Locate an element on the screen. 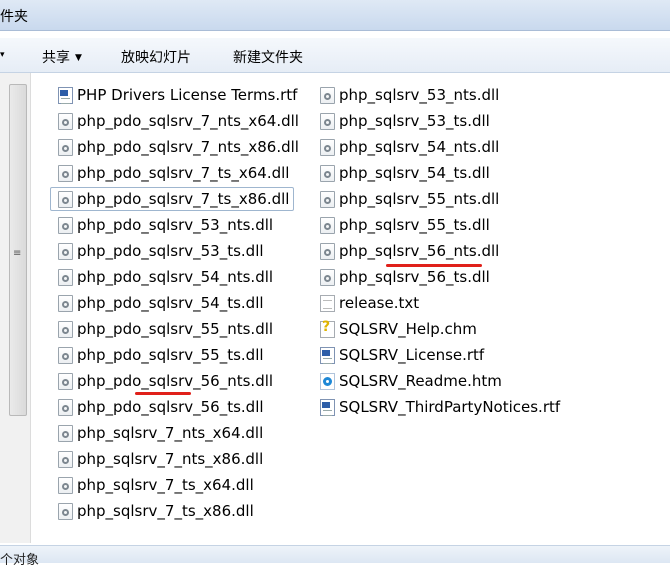 Image resolution: width=670 pixels, height=568 pixels. file-item: php_pdo_sqlsrv_55_ts.dll is located at coordinates (161, 355).